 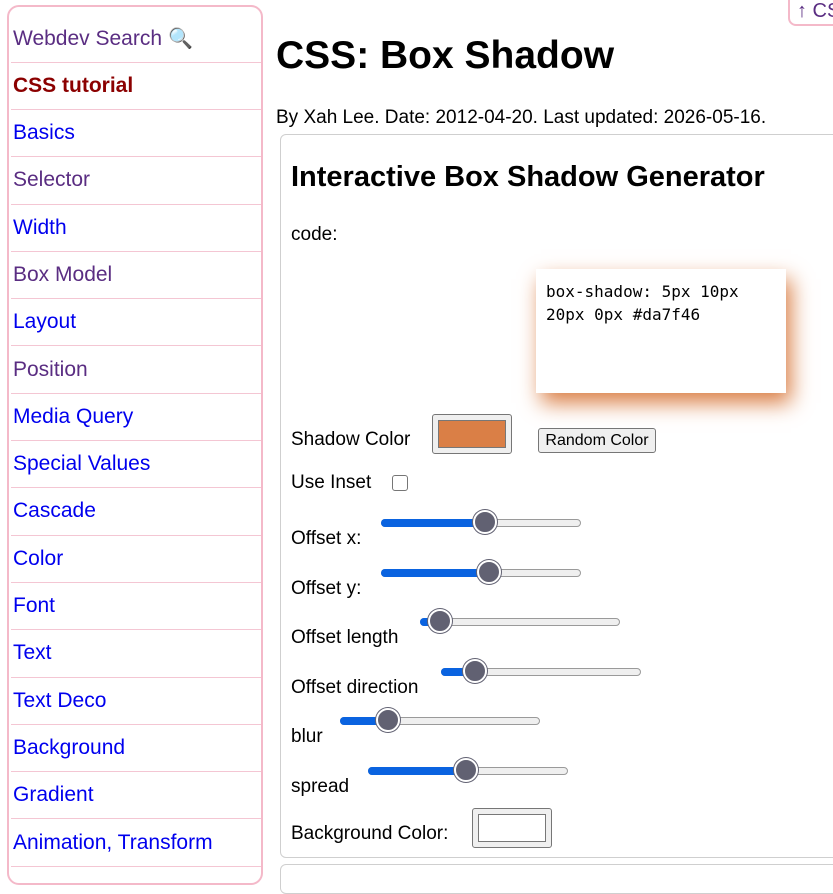 I want to click on sidebar-item-special-values: Special Values, so click(x=136, y=465).